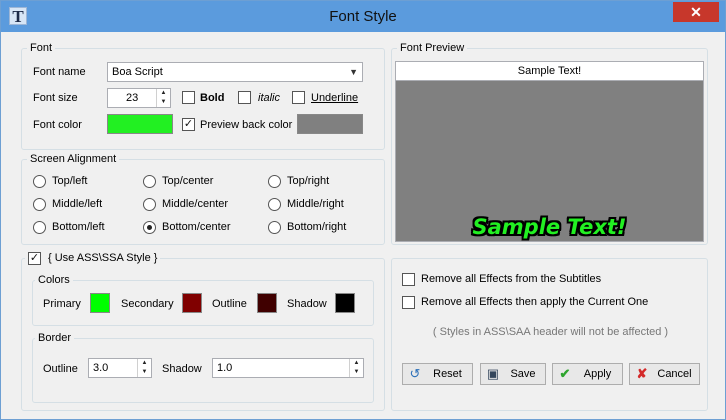  What do you see at coordinates (57, 125) in the screenshot?
I see `font-color-label: Font color` at bounding box center [57, 125].